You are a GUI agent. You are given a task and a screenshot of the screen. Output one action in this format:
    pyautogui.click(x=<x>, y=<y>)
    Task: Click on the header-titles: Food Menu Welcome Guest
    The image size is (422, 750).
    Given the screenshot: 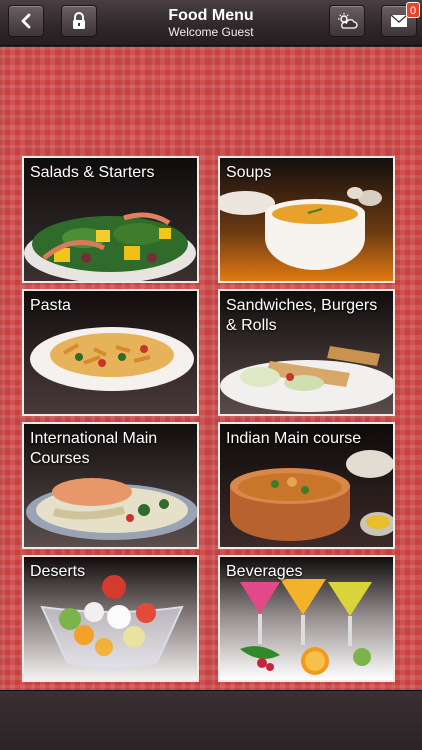 What is the action you would take?
    pyautogui.click(x=211, y=23)
    